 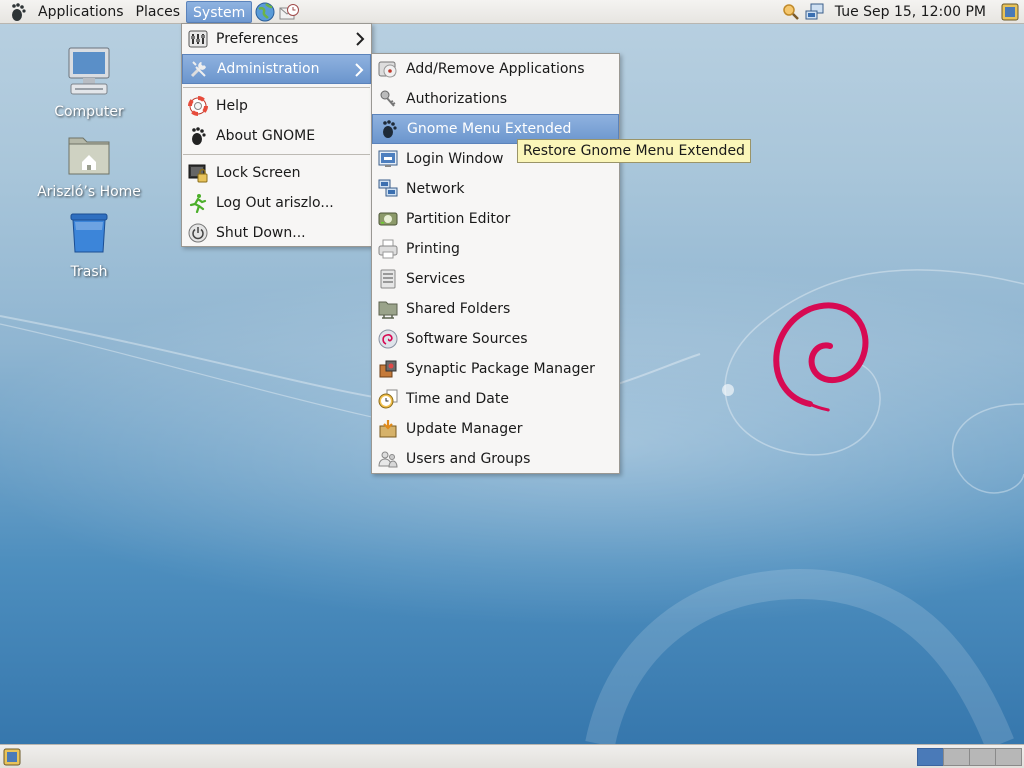 I want to click on menu-item-label: Software Sources, so click(x=467, y=339).